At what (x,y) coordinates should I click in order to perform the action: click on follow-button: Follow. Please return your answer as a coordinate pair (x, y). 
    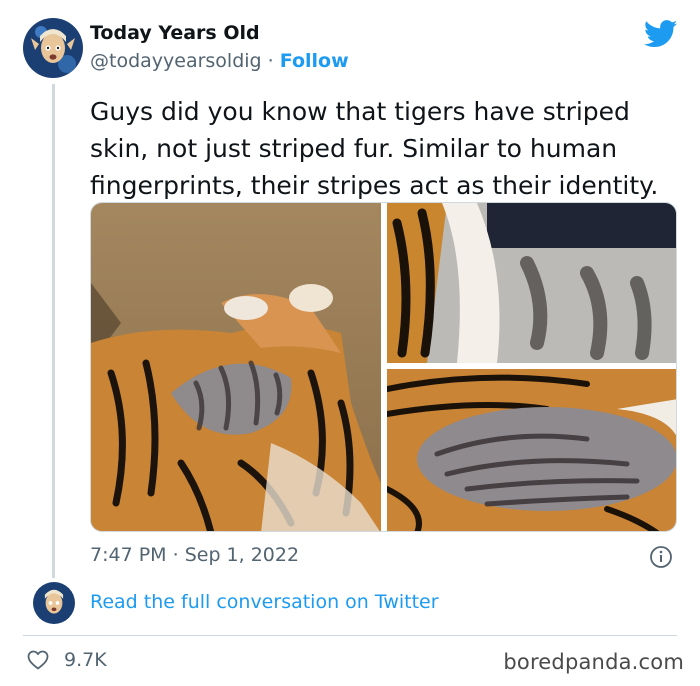
    Looking at the image, I should click on (314, 61).